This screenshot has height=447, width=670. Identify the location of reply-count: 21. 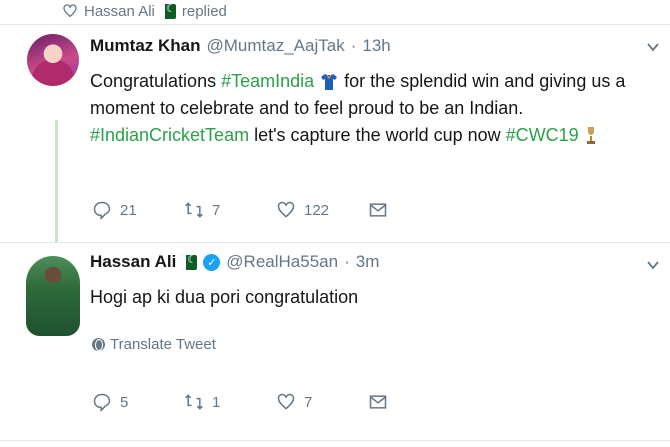
(128, 210).